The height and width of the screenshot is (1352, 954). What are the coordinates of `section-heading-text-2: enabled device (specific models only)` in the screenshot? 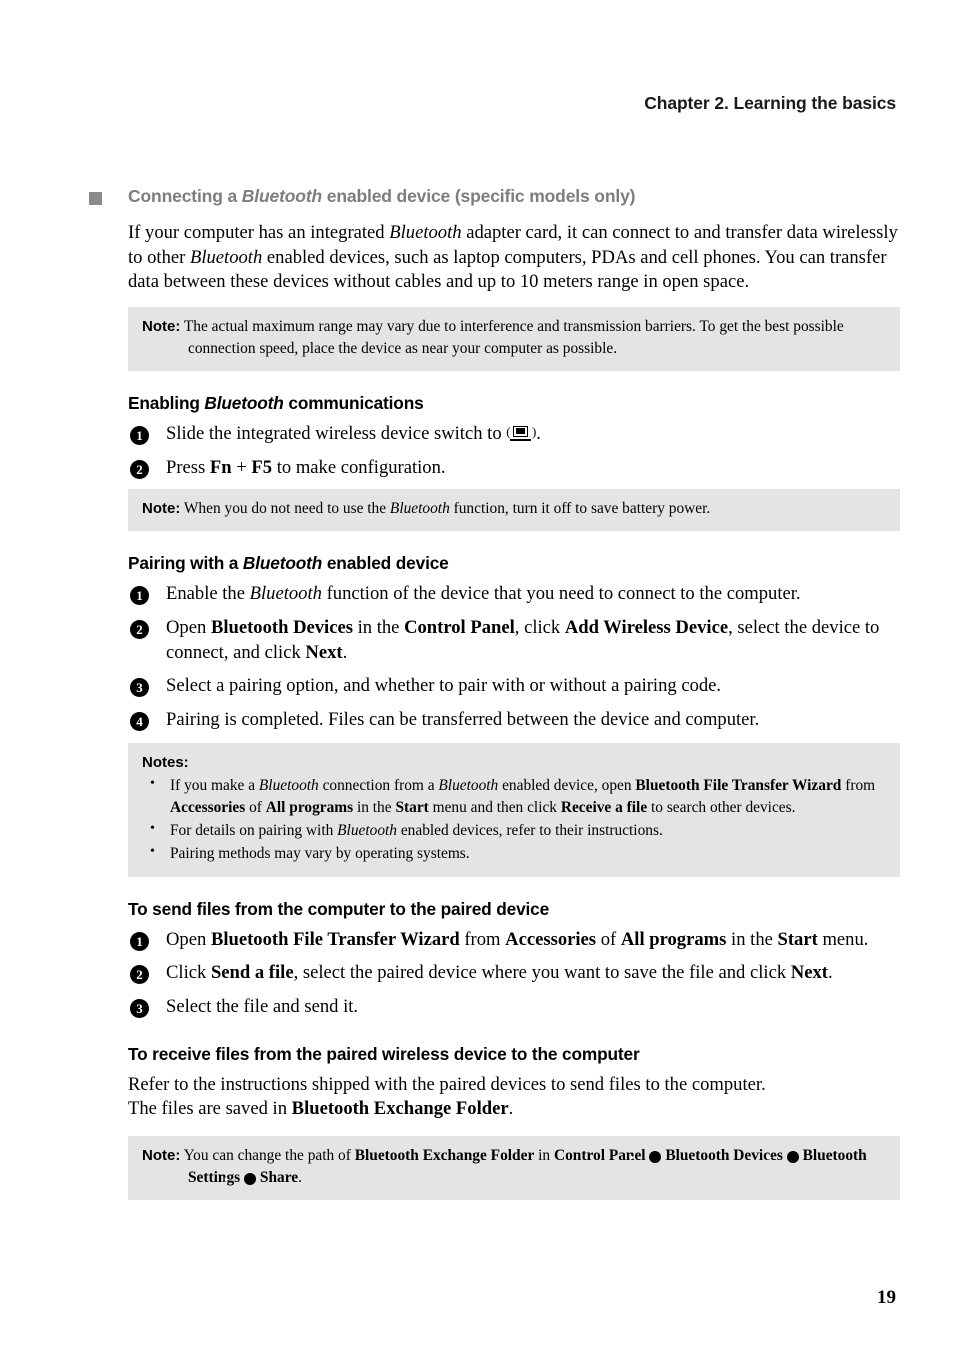 It's located at (479, 196).